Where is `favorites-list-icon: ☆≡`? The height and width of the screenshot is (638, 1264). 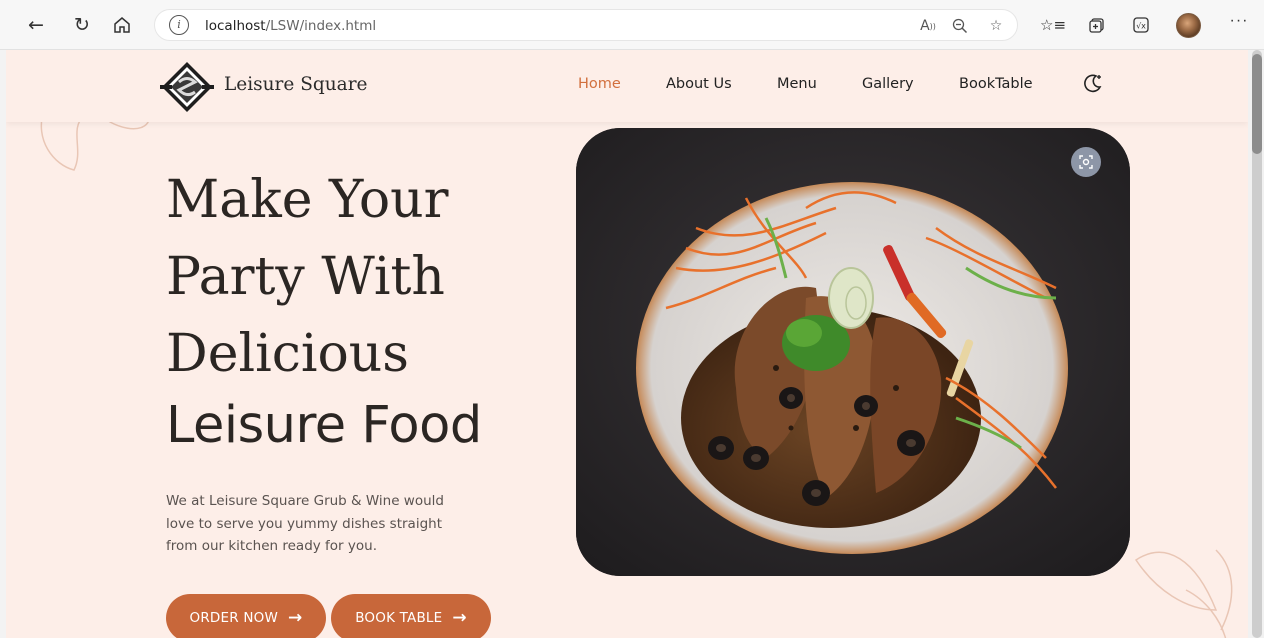
favorites-list-icon: ☆≡ is located at coordinates (1053, 25).